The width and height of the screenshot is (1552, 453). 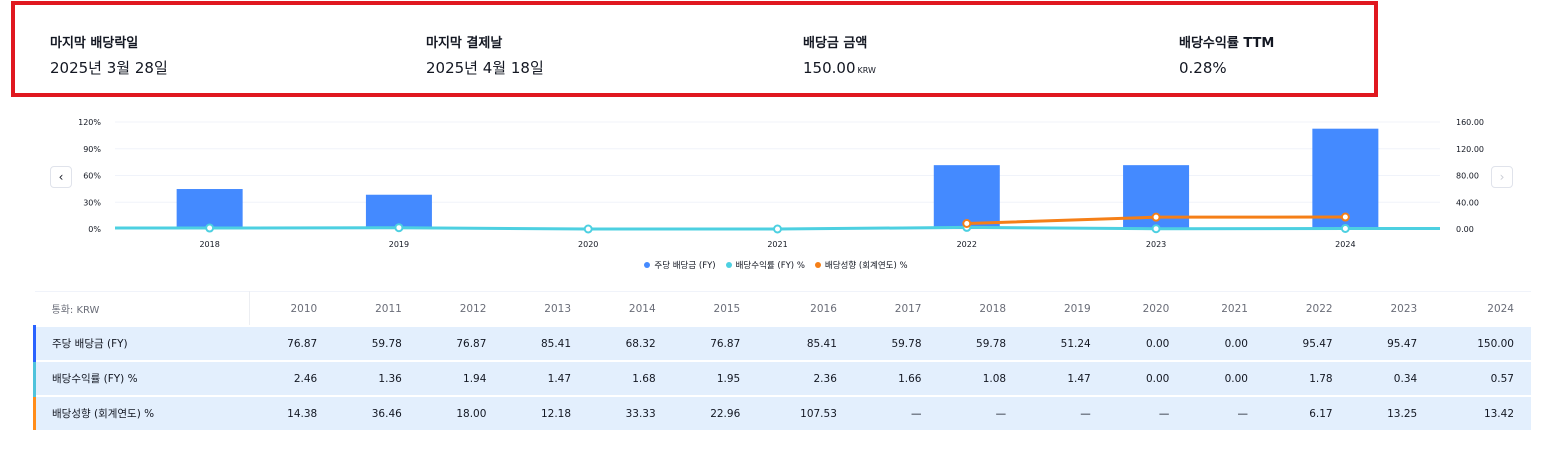 I want to click on table-cell: 1.47, so click(x=546, y=378).